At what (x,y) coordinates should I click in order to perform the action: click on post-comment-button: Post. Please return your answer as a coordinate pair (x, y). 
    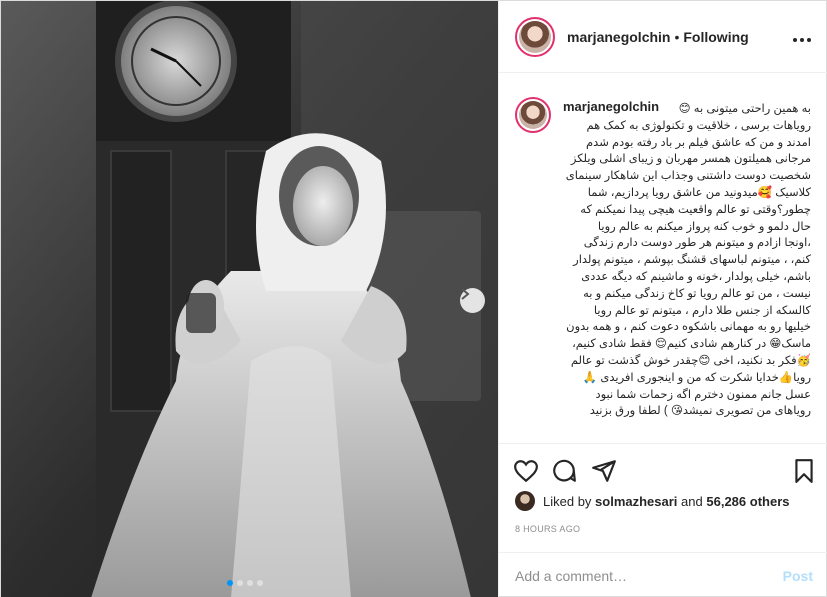
    Looking at the image, I should click on (798, 576).